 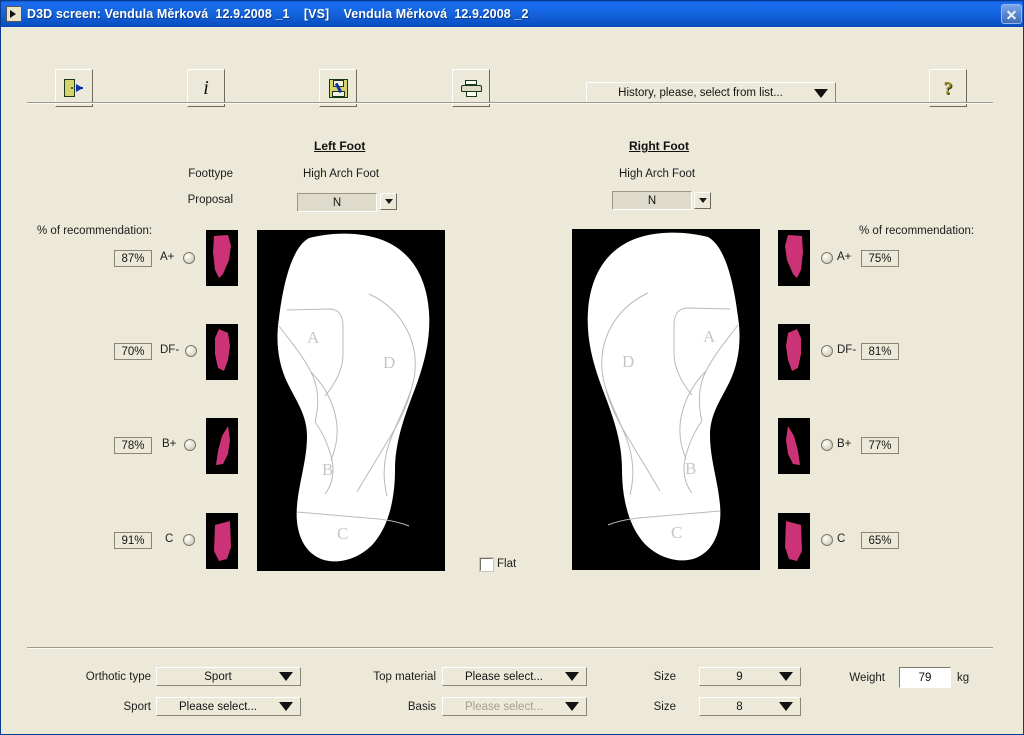 What do you see at coordinates (170, 350) in the screenshot?
I see `left-code-df-minus: DF-` at bounding box center [170, 350].